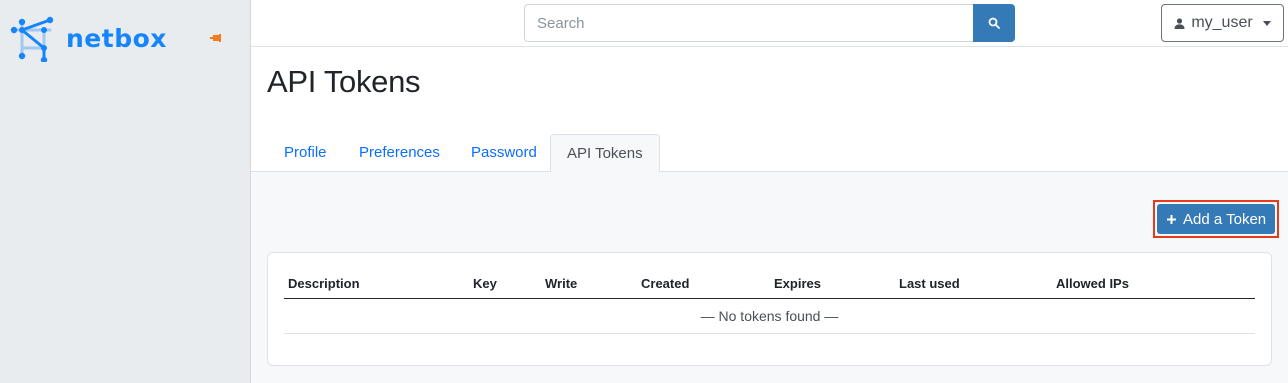  I want to click on search-form, so click(769, 23).